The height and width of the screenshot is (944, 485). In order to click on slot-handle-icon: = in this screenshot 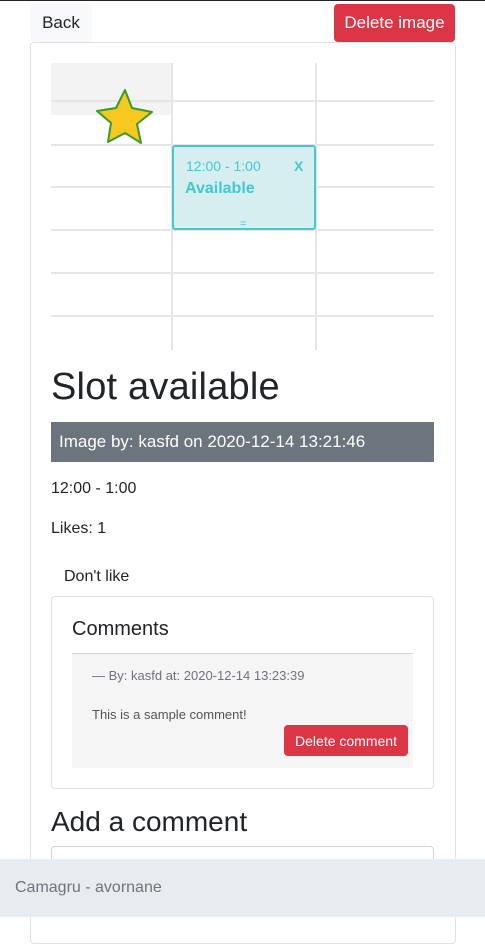, I will do `click(243, 224)`.